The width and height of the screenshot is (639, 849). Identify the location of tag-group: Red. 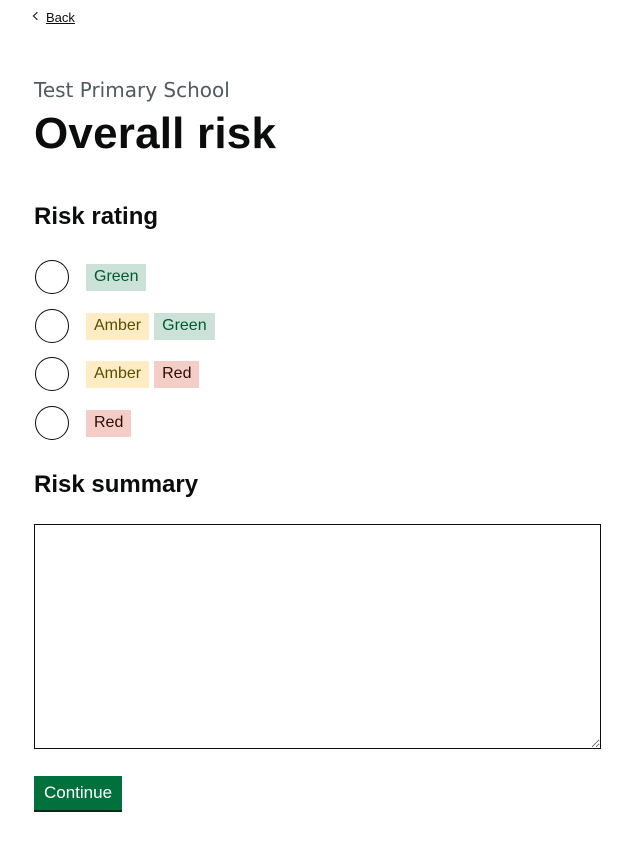
(111, 423).